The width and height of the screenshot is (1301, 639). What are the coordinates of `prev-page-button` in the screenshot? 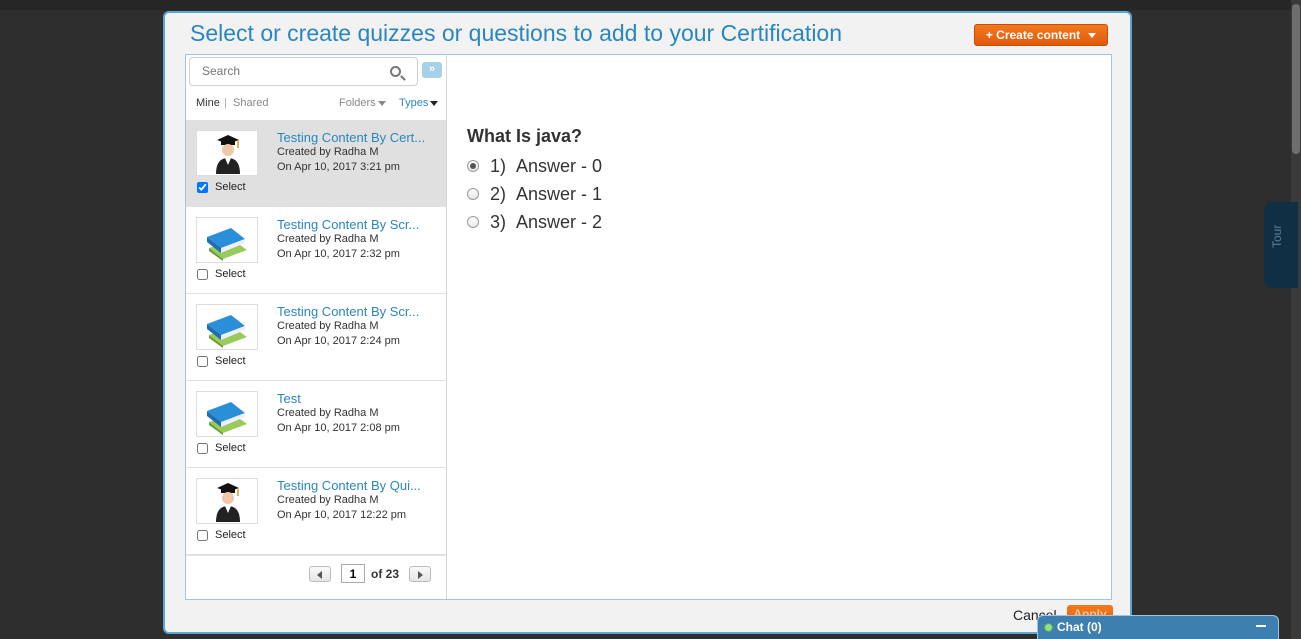 It's located at (320, 574).